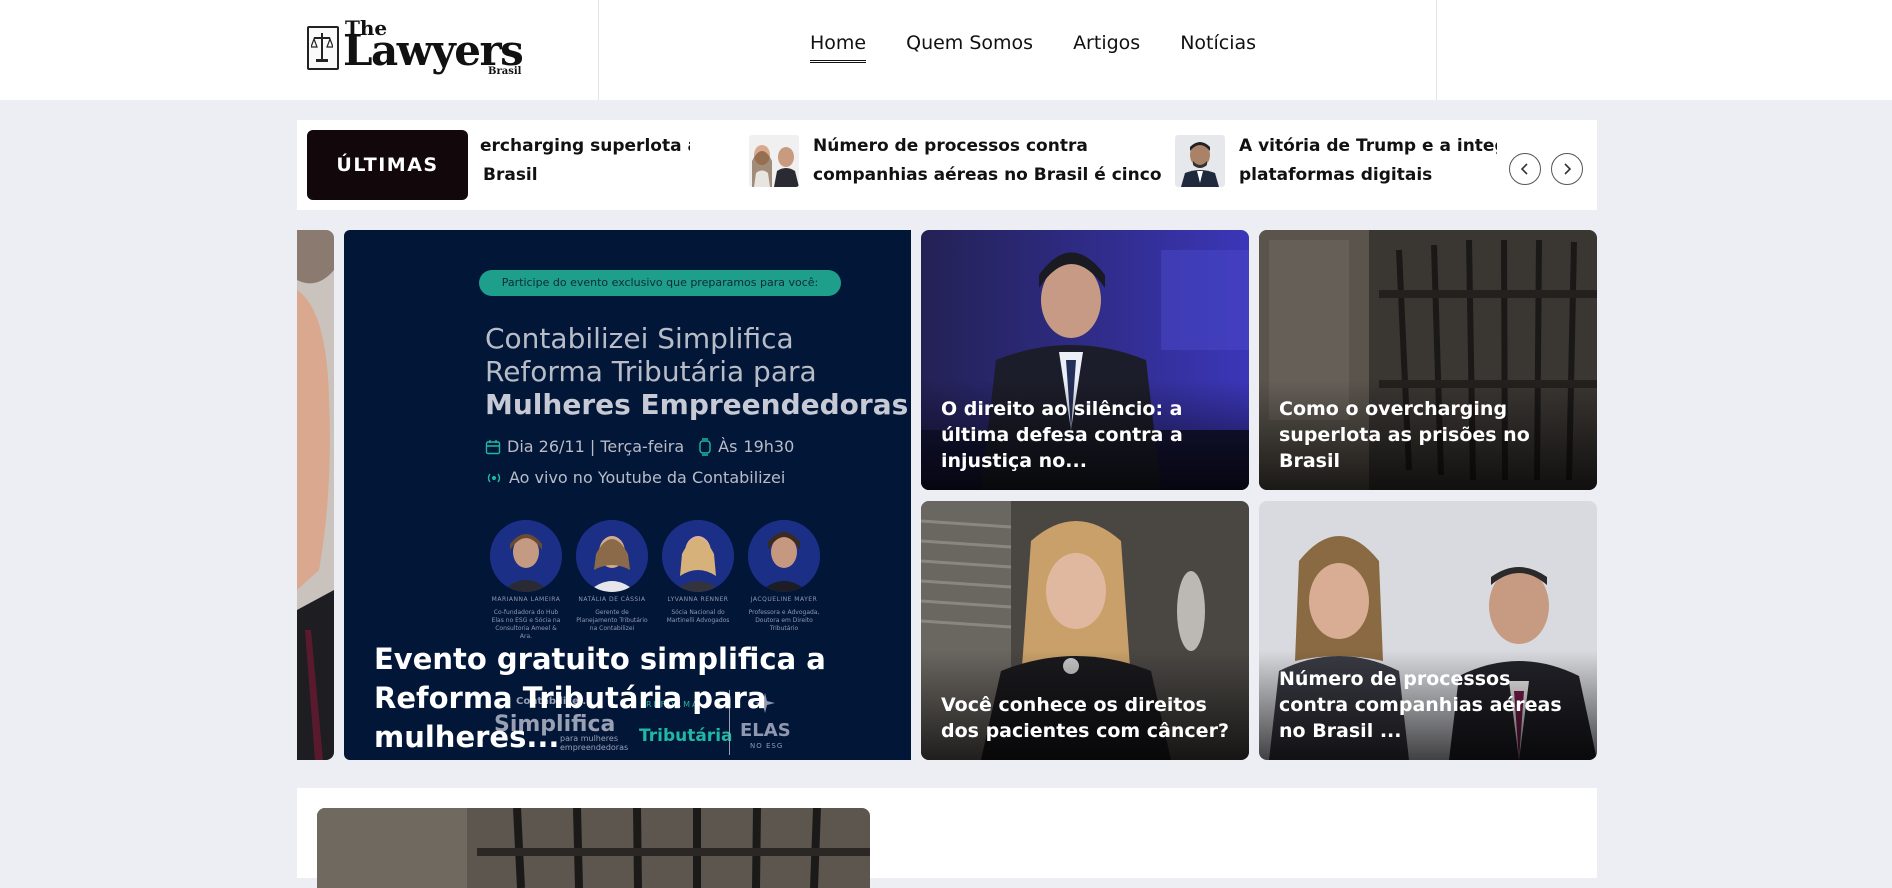 The height and width of the screenshot is (888, 1892). Describe the element at coordinates (493, 446) in the screenshot. I see `calendar-icon` at that location.